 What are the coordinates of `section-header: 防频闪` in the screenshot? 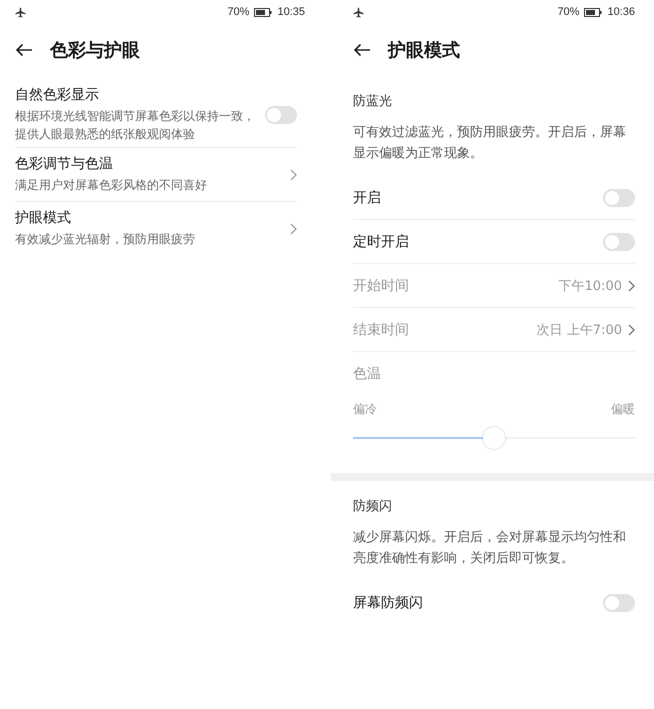 It's located at (373, 506).